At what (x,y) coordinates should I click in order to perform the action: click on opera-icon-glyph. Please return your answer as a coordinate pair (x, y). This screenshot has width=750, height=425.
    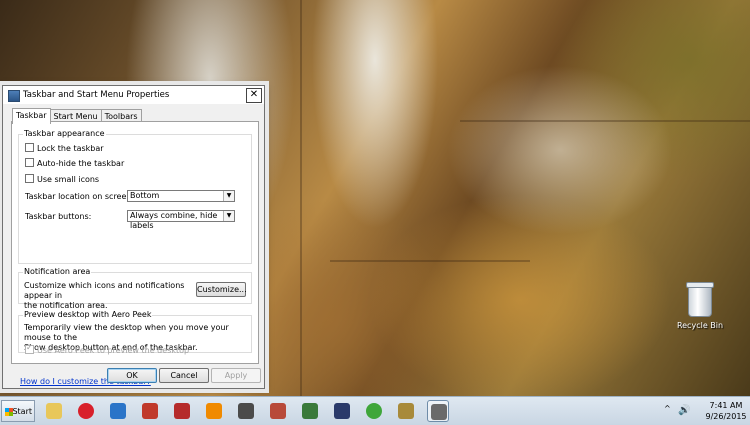
    Looking at the image, I should click on (86, 411).